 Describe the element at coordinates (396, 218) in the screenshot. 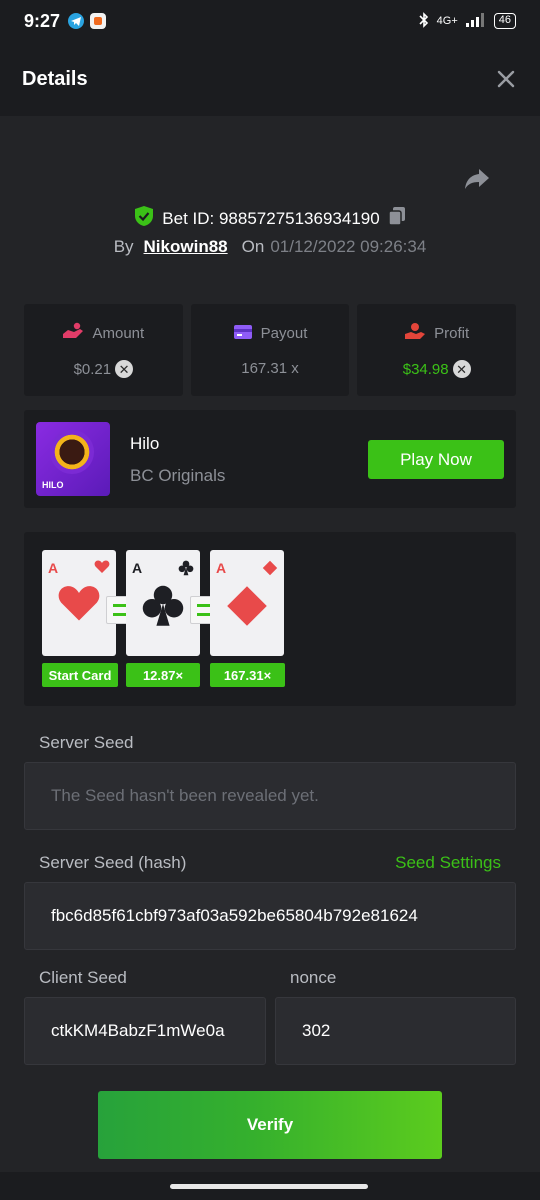

I see `copy-icon` at that location.